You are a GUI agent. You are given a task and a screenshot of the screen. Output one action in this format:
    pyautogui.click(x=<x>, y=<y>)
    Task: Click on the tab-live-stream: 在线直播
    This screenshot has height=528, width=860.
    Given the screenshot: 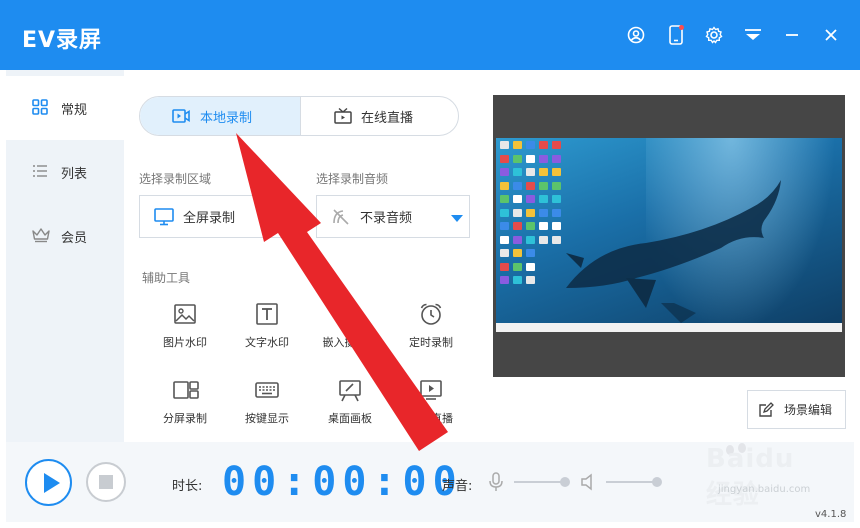 What is the action you would take?
    pyautogui.click(x=379, y=116)
    